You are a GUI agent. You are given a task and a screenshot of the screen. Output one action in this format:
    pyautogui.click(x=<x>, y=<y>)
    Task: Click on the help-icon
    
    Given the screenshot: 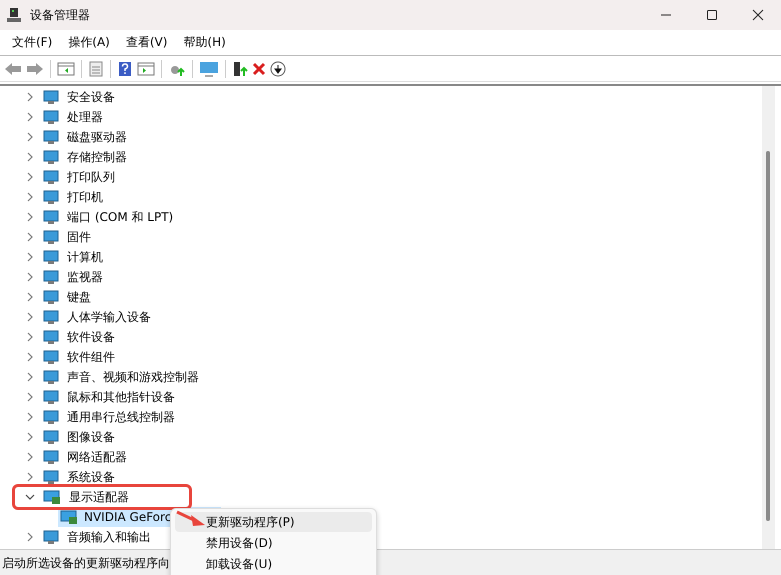 What is the action you would take?
    pyautogui.click(x=125, y=68)
    